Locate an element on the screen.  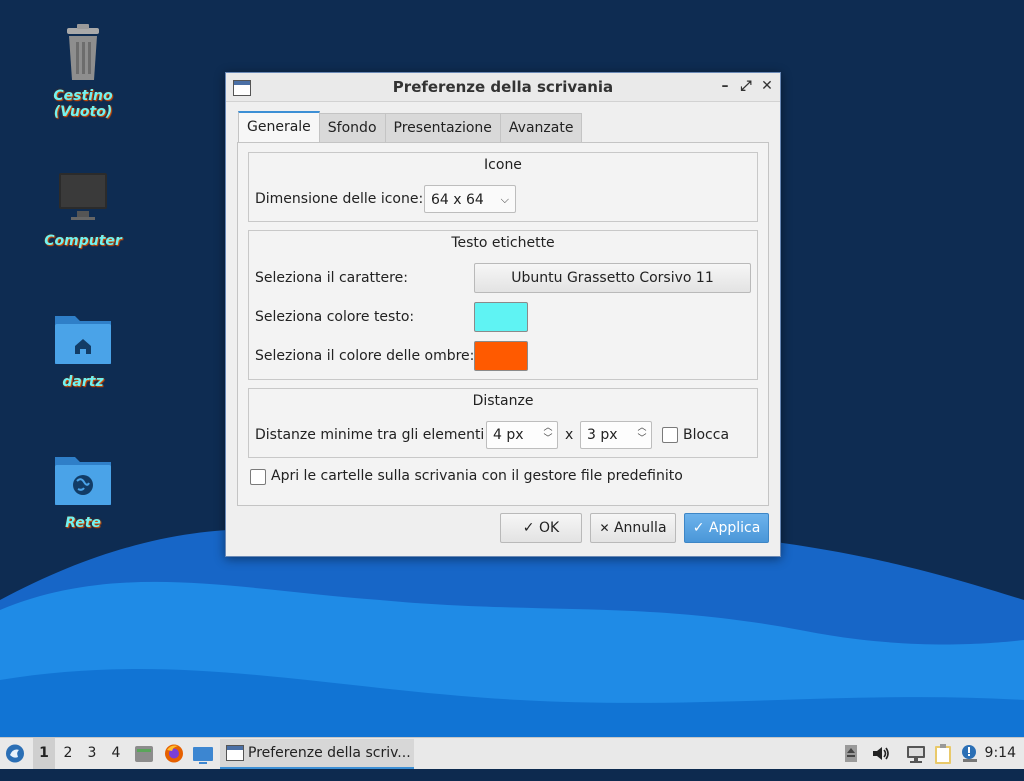
lock-checkbox is located at coordinates (670, 435).